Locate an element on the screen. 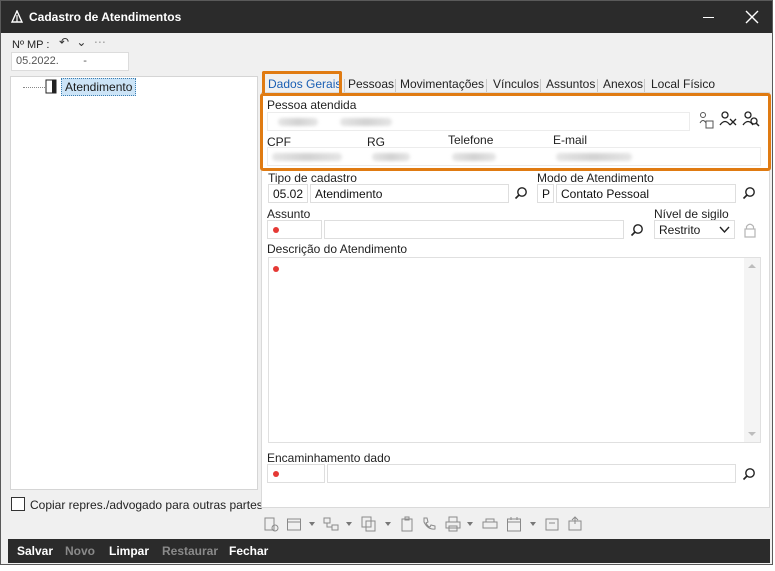 The height and width of the screenshot is (571, 775). encaminhamento-code-input is located at coordinates (296, 473).